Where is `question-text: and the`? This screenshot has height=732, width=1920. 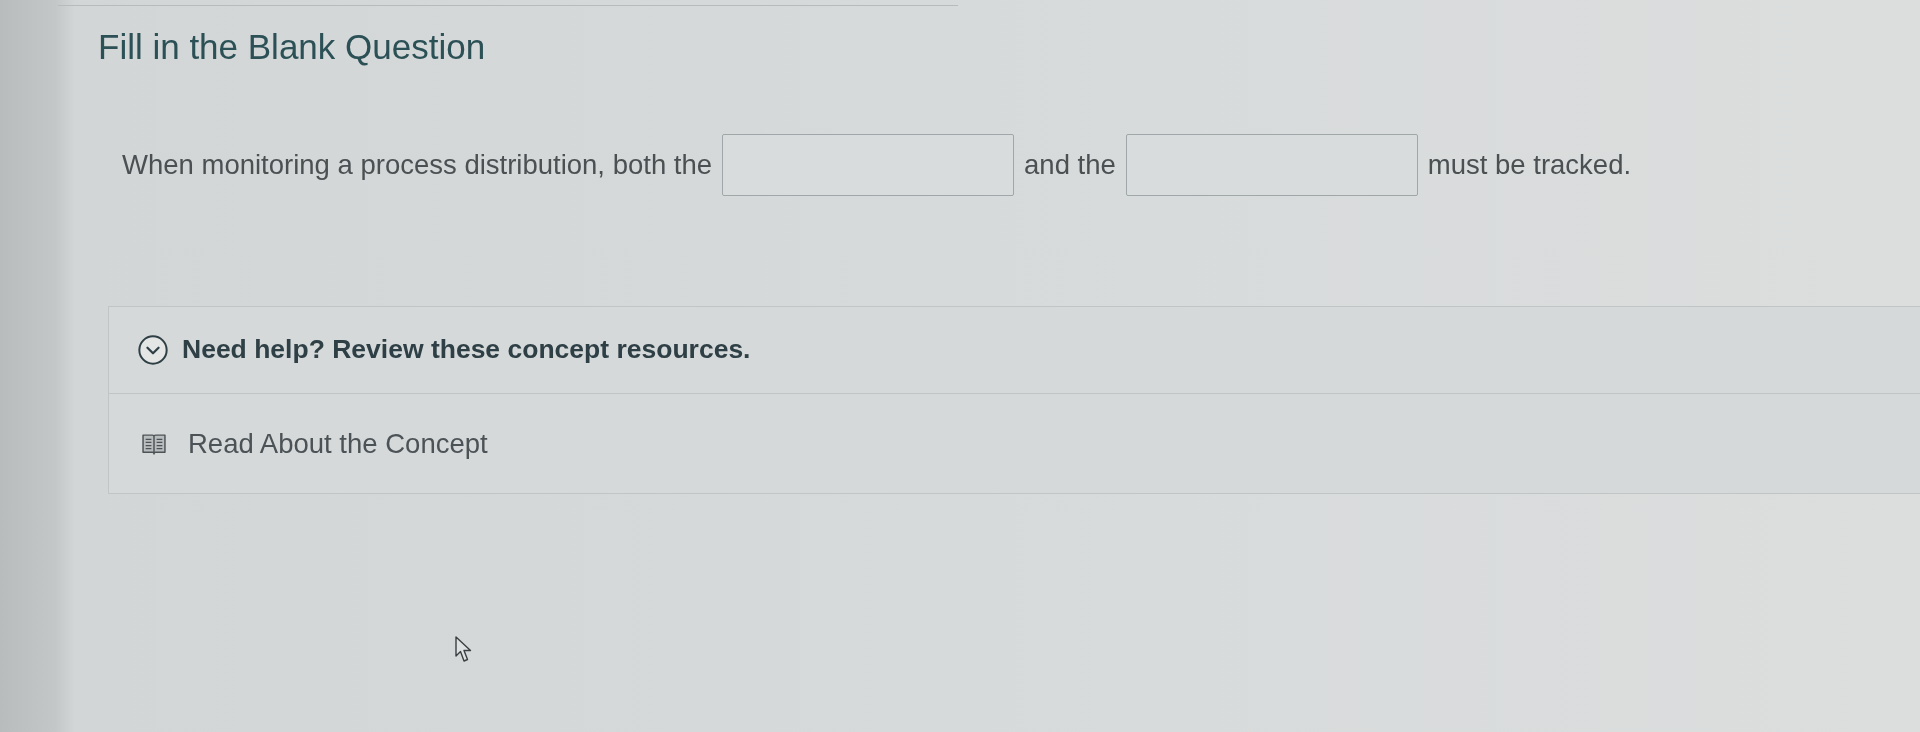
question-text: and the is located at coordinates (1070, 165).